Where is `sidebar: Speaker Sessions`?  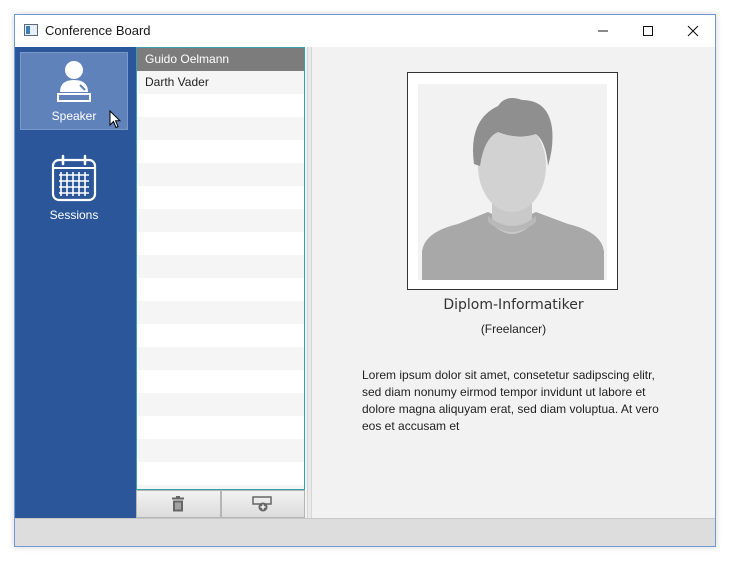 sidebar: Speaker Sessions is located at coordinates (75, 282).